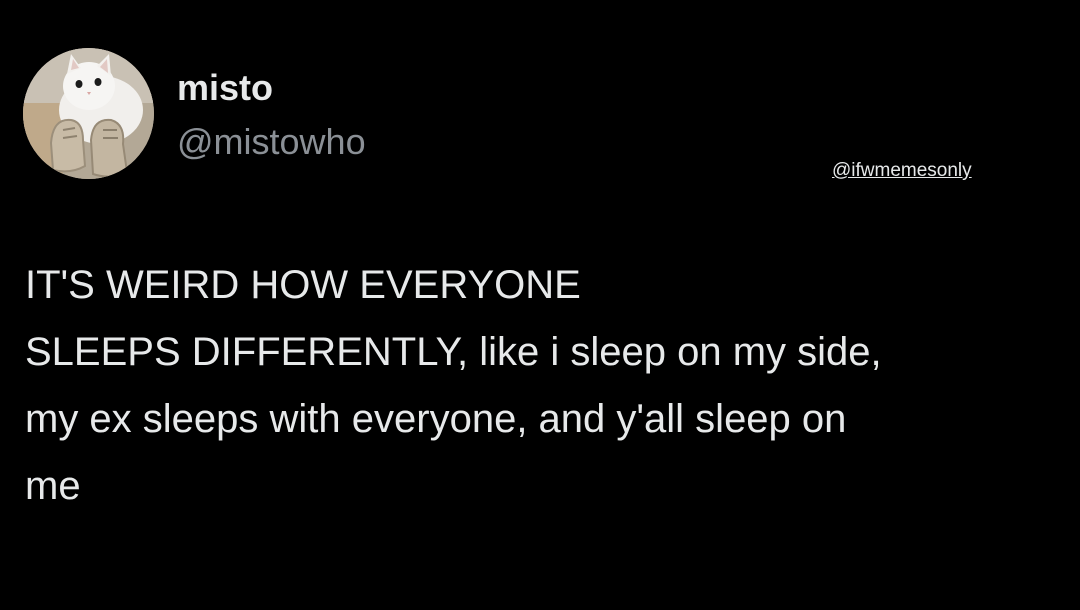 Image resolution: width=1080 pixels, height=610 pixels. I want to click on avatar, so click(88, 113).